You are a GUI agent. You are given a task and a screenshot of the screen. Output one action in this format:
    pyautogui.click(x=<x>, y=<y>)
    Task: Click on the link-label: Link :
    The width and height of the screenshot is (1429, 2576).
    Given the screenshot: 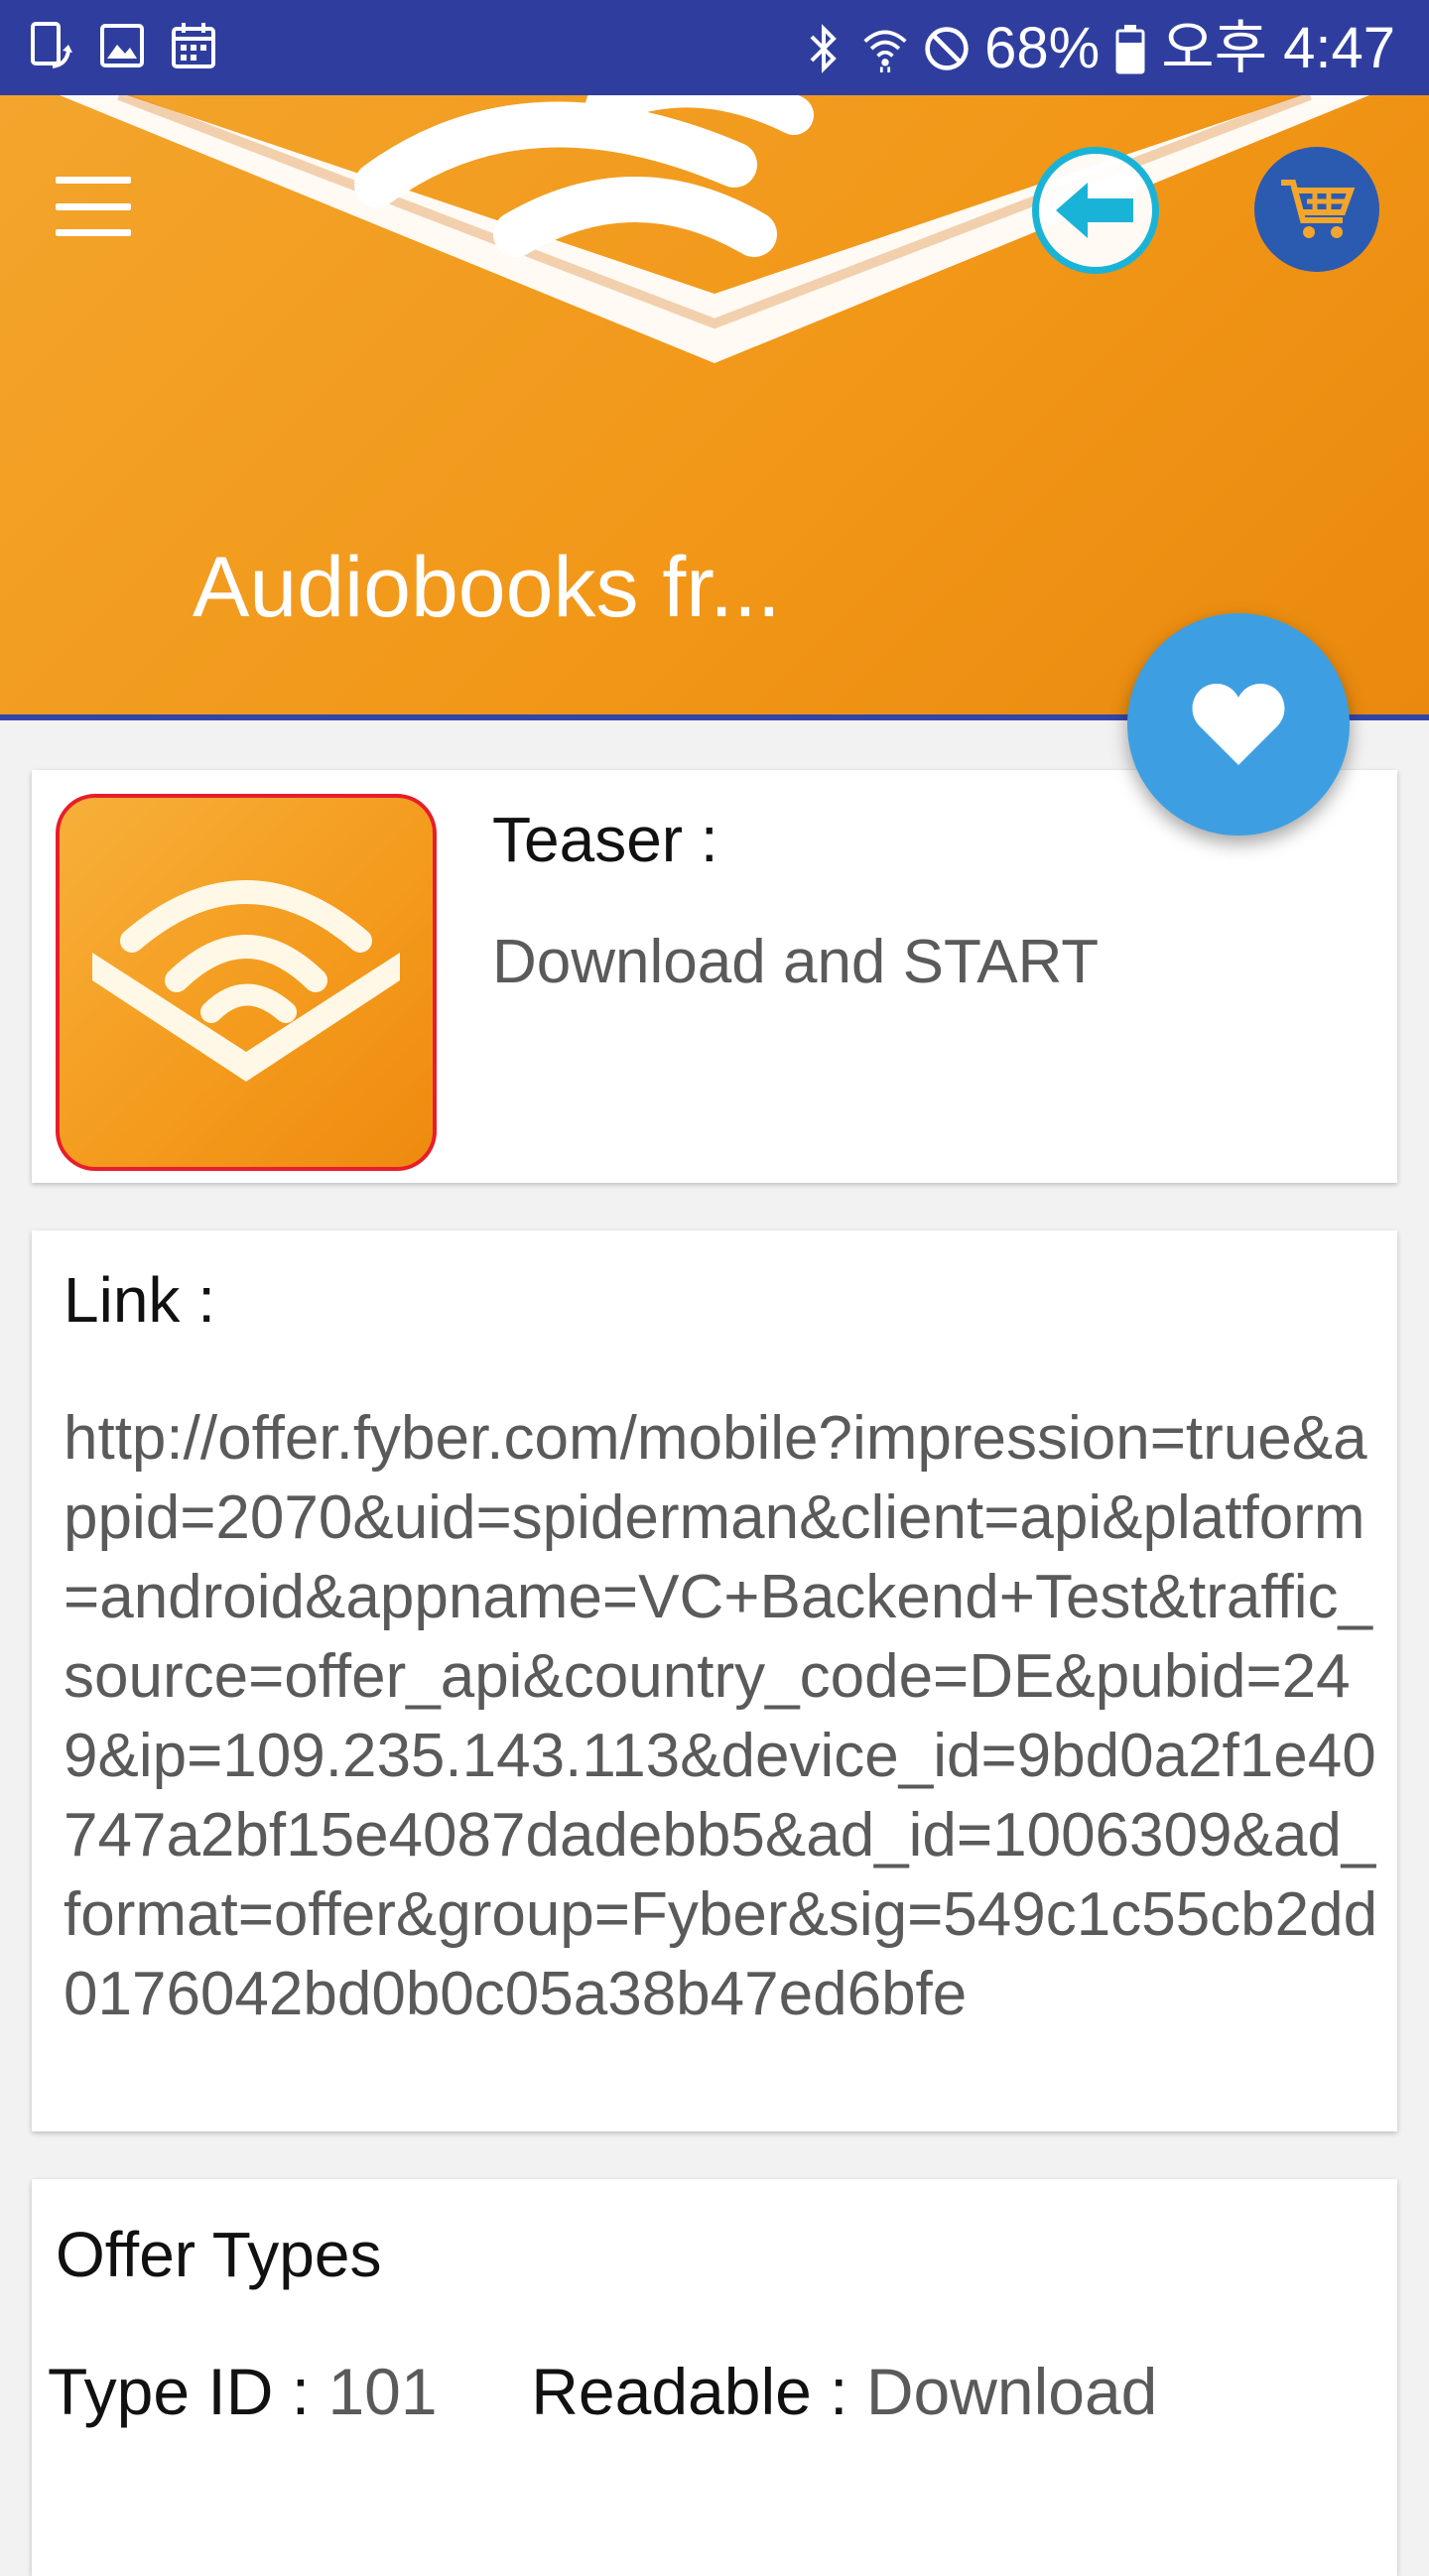 What is the action you would take?
    pyautogui.click(x=139, y=1300)
    